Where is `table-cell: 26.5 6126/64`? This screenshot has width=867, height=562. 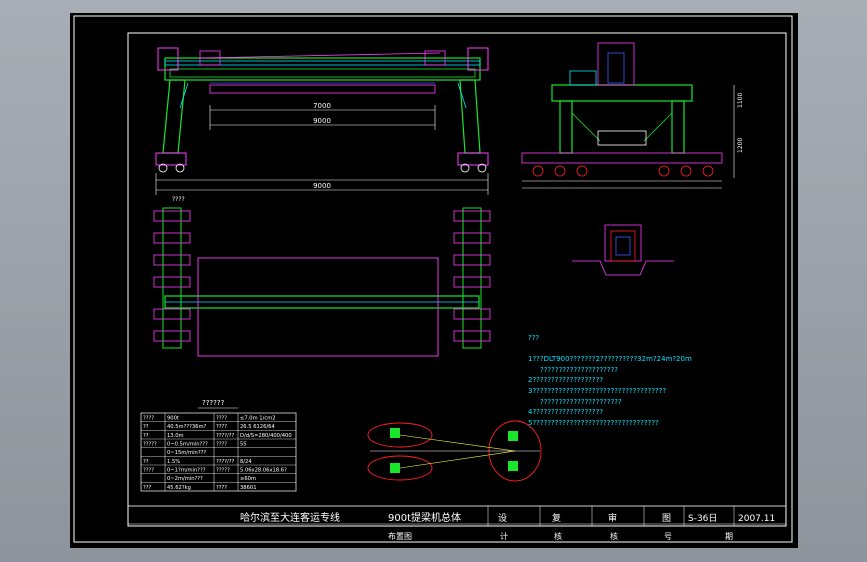
table-cell: 26.5 6126/64 is located at coordinates (257, 427).